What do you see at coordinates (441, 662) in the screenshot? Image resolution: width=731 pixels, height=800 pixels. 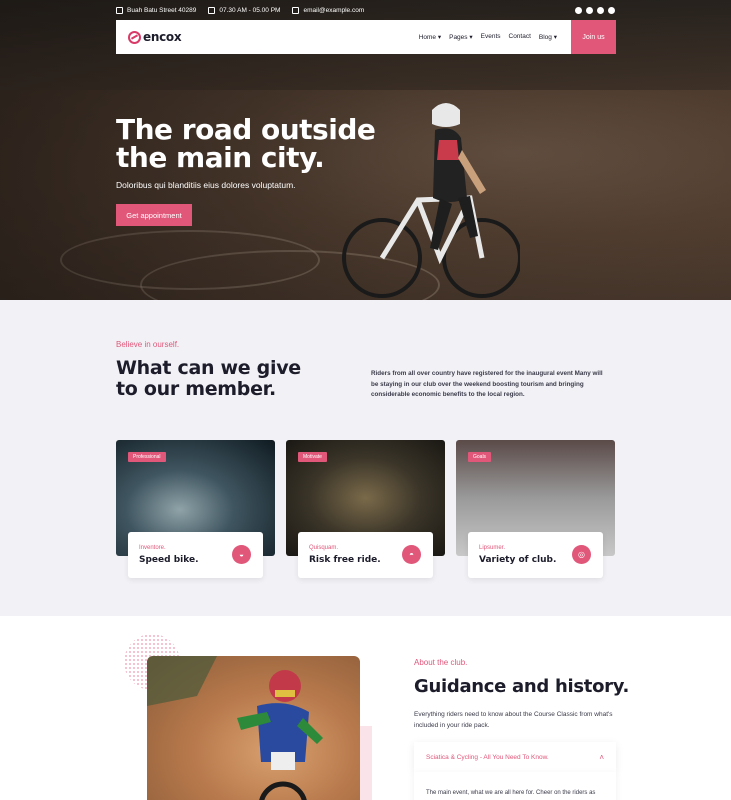 I see `about-eyebrow: About the club.` at bounding box center [441, 662].